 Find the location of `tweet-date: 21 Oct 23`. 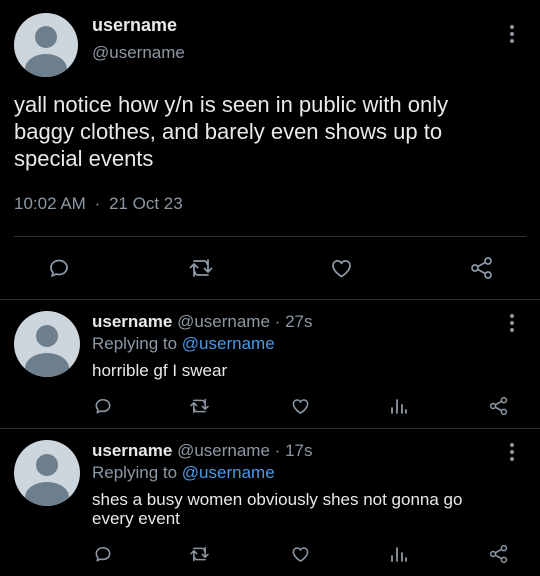

tweet-date: 21 Oct 23 is located at coordinates (145, 203).